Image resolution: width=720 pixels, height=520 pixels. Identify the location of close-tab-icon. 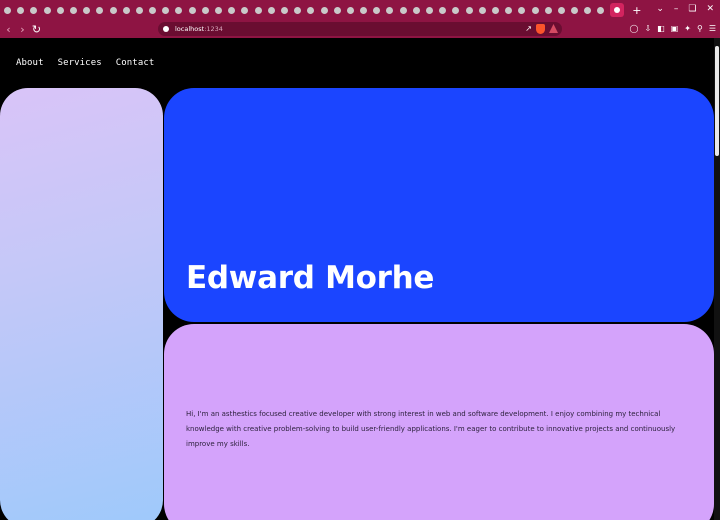
(616, 10).